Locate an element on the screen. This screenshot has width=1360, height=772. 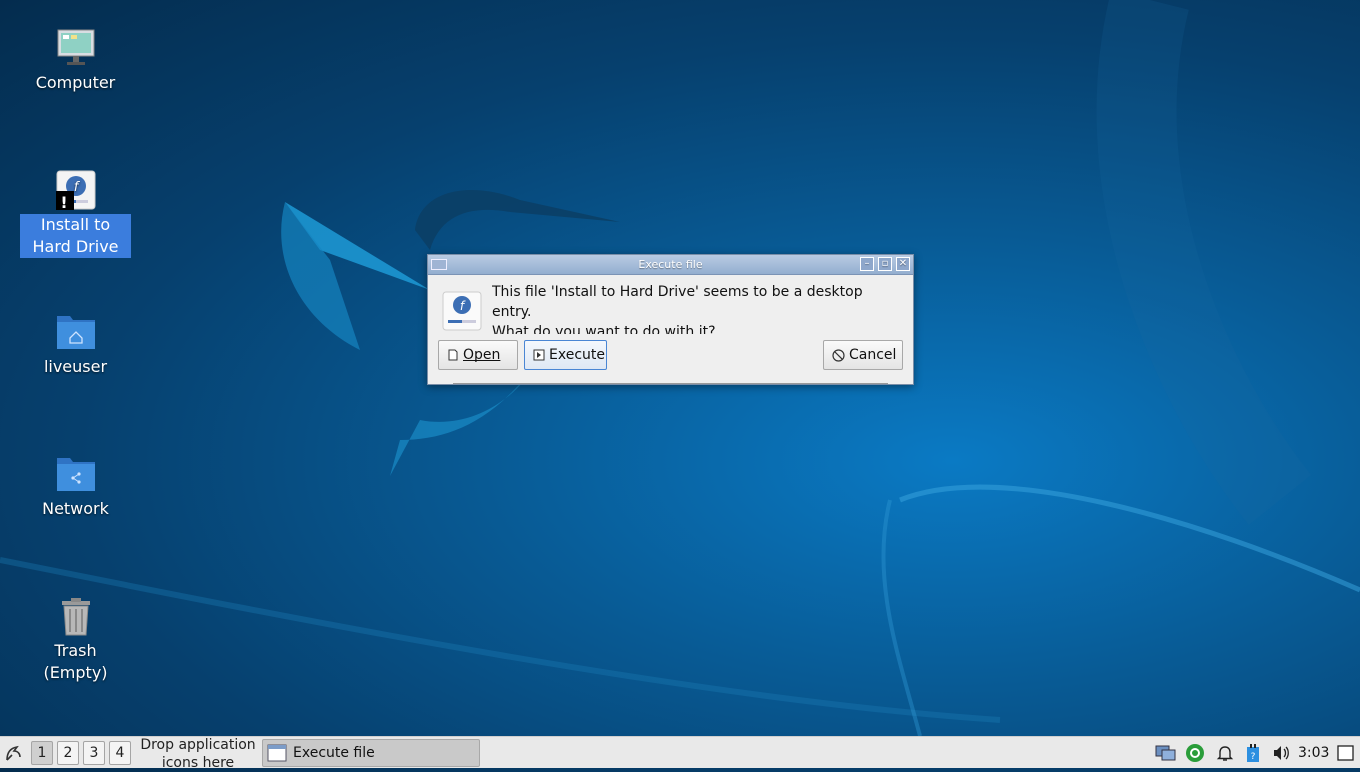
dialog-title: Execute file is located at coordinates (670, 264).